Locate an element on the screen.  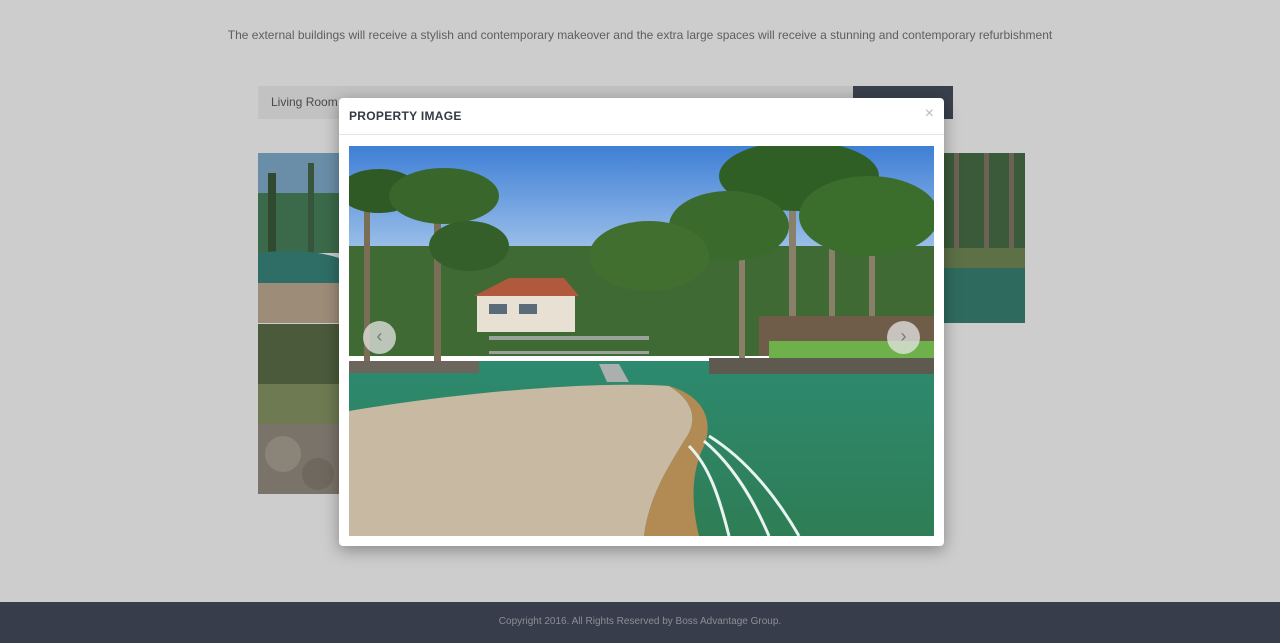
modal-header: PROPERTY IMAGE × is located at coordinates (641, 116).